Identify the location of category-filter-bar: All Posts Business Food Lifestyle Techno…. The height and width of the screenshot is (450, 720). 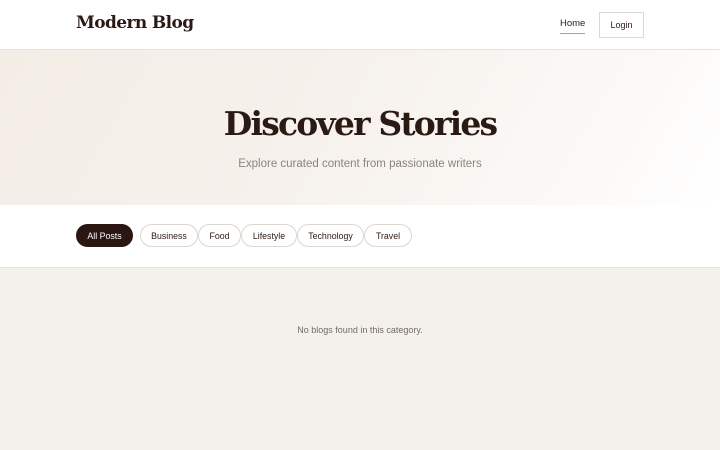
(360, 236).